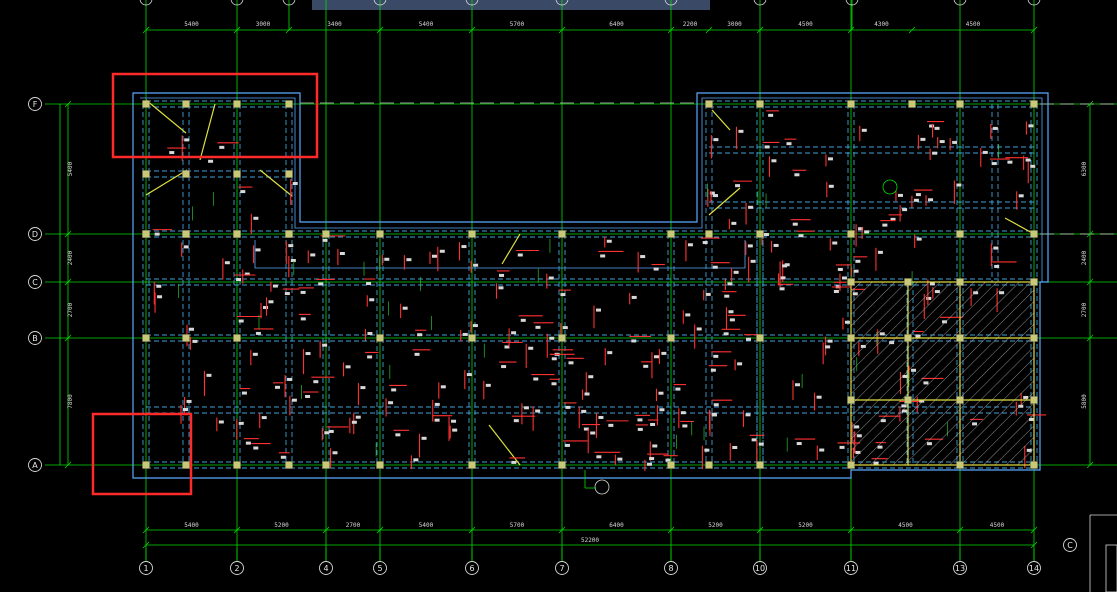 The image size is (1117, 592). I want to click on axis-bubble-col: 6, so click(471, 568).